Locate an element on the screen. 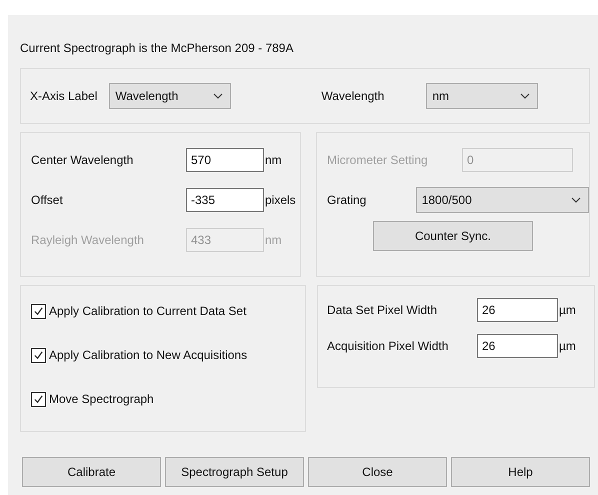 The image size is (598, 495). field-label: Center Wavelength is located at coordinates (82, 160).